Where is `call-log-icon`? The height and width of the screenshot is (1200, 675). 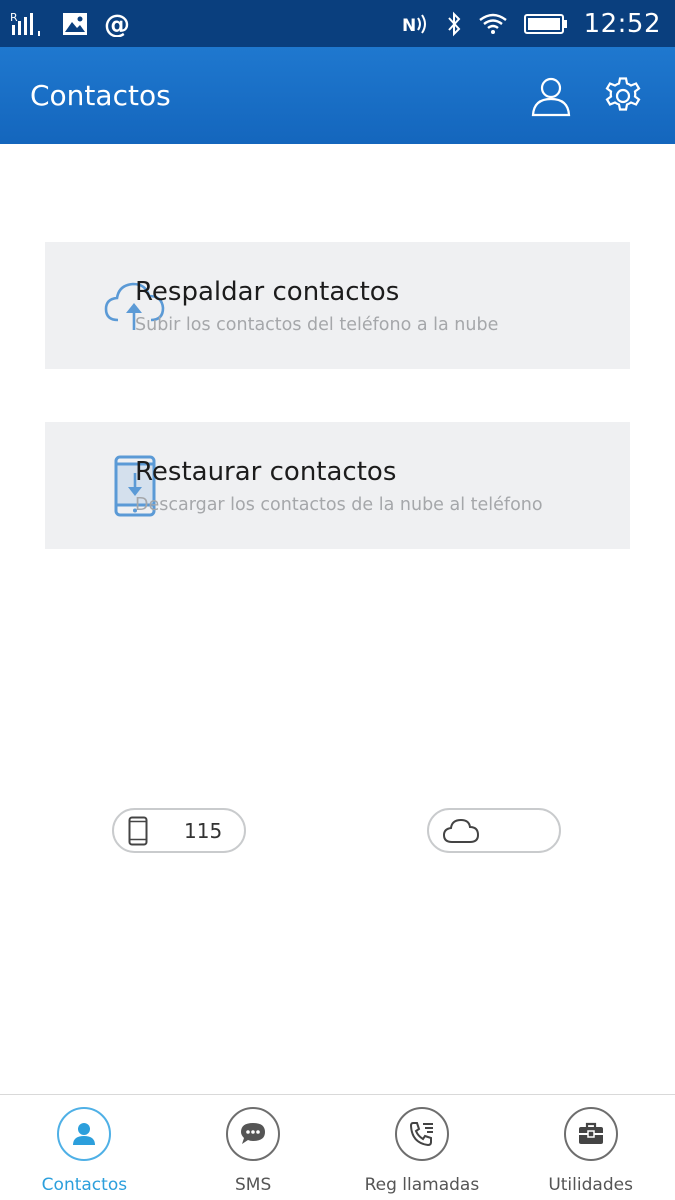 call-log-icon is located at coordinates (421, 1134).